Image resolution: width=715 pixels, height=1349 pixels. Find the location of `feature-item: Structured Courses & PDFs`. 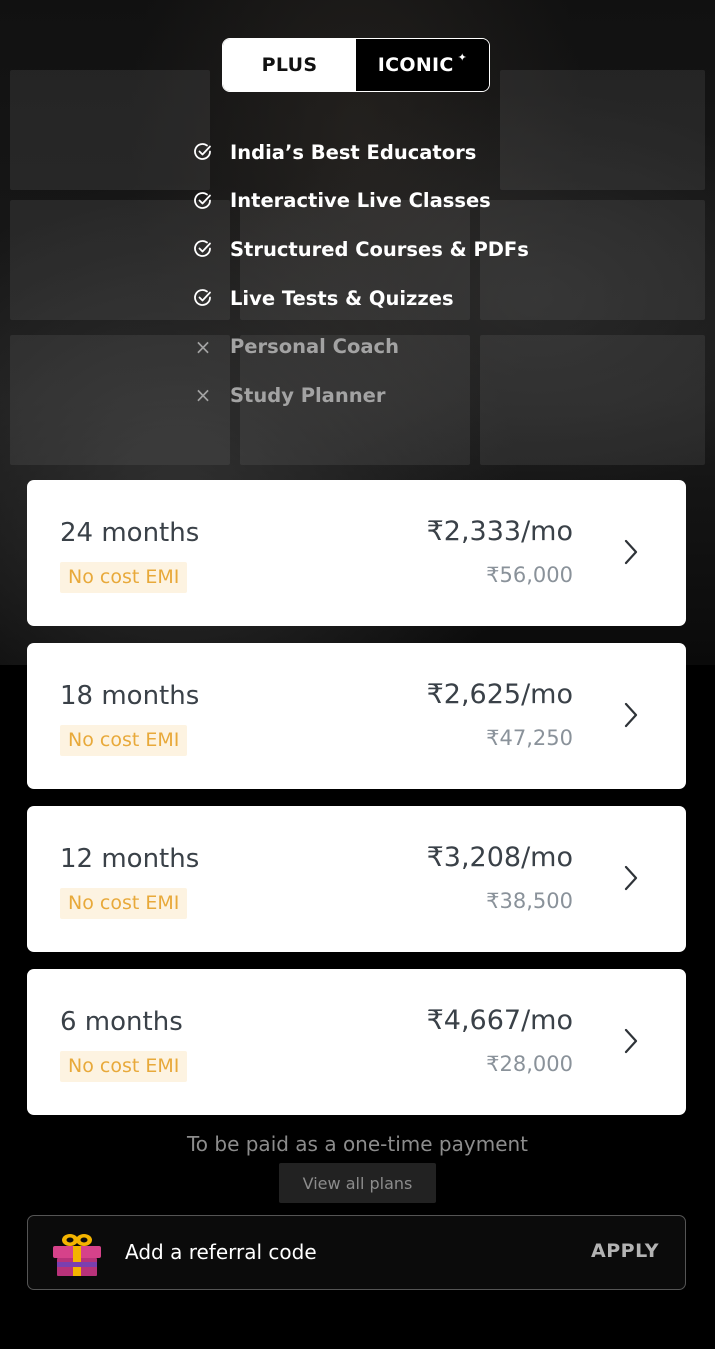

feature-item: Structured Courses & PDFs is located at coordinates (359, 249).